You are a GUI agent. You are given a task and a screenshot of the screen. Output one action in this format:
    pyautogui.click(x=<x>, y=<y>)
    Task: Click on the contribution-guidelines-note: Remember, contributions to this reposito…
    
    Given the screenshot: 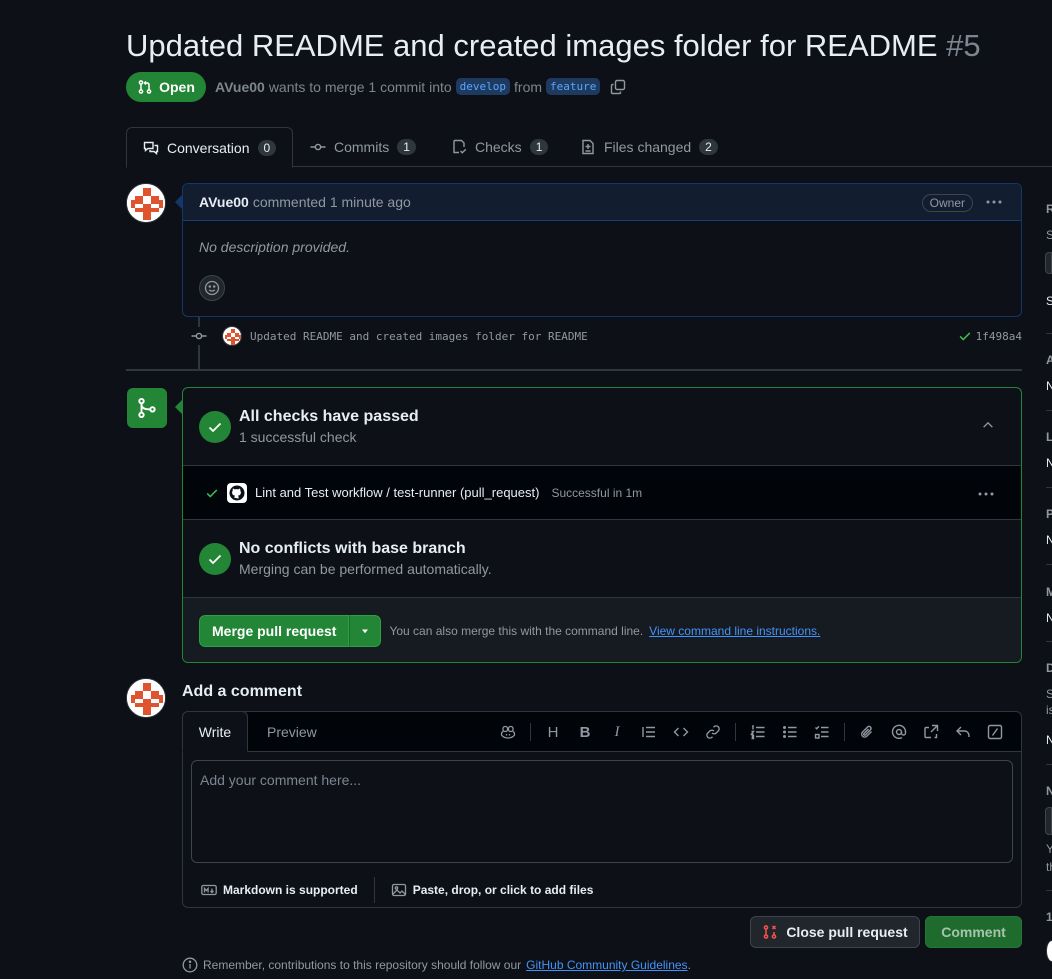 What is the action you would take?
    pyautogui.click(x=436, y=965)
    